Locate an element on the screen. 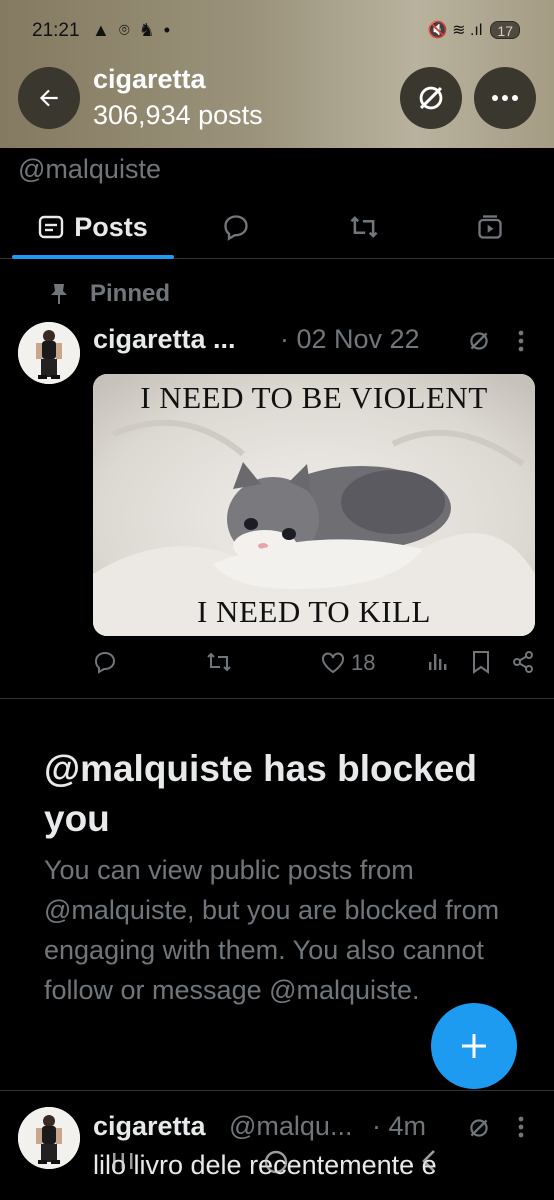 Image resolution: width=554 pixels, height=1200 pixels. bookmark-icon is located at coordinates (481, 662).